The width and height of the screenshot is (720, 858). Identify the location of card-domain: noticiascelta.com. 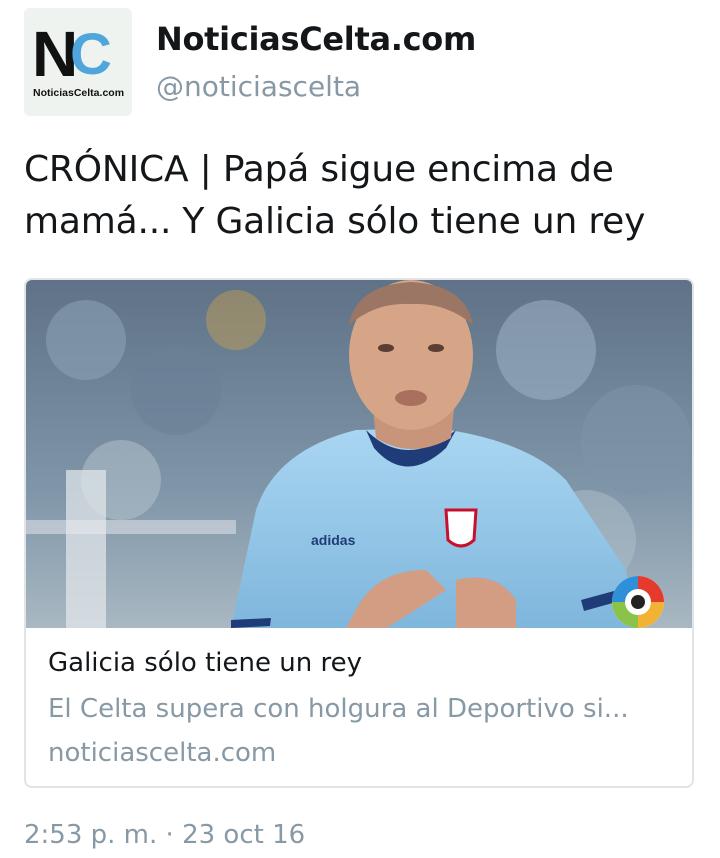
(162, 753).